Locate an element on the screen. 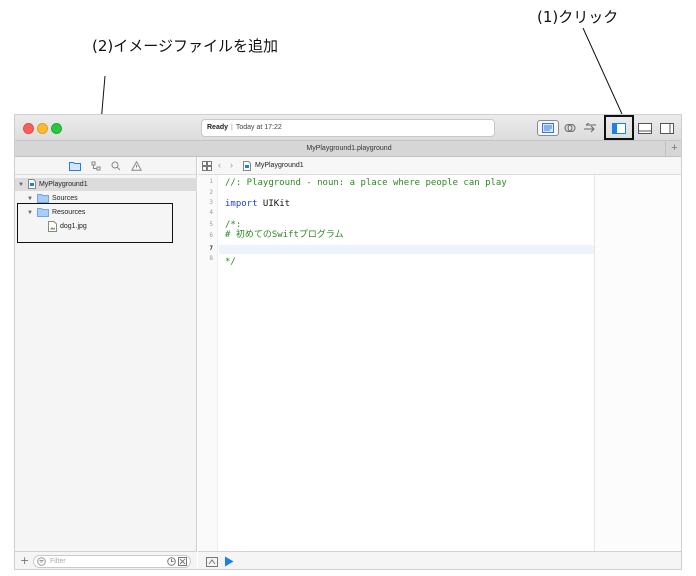 The height and width of the screenshot is (576, 696). minimize-window-button is located at coordinates (42, 128).